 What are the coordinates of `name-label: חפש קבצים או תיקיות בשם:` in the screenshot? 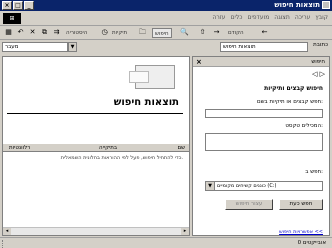 It's located at (290, 102).